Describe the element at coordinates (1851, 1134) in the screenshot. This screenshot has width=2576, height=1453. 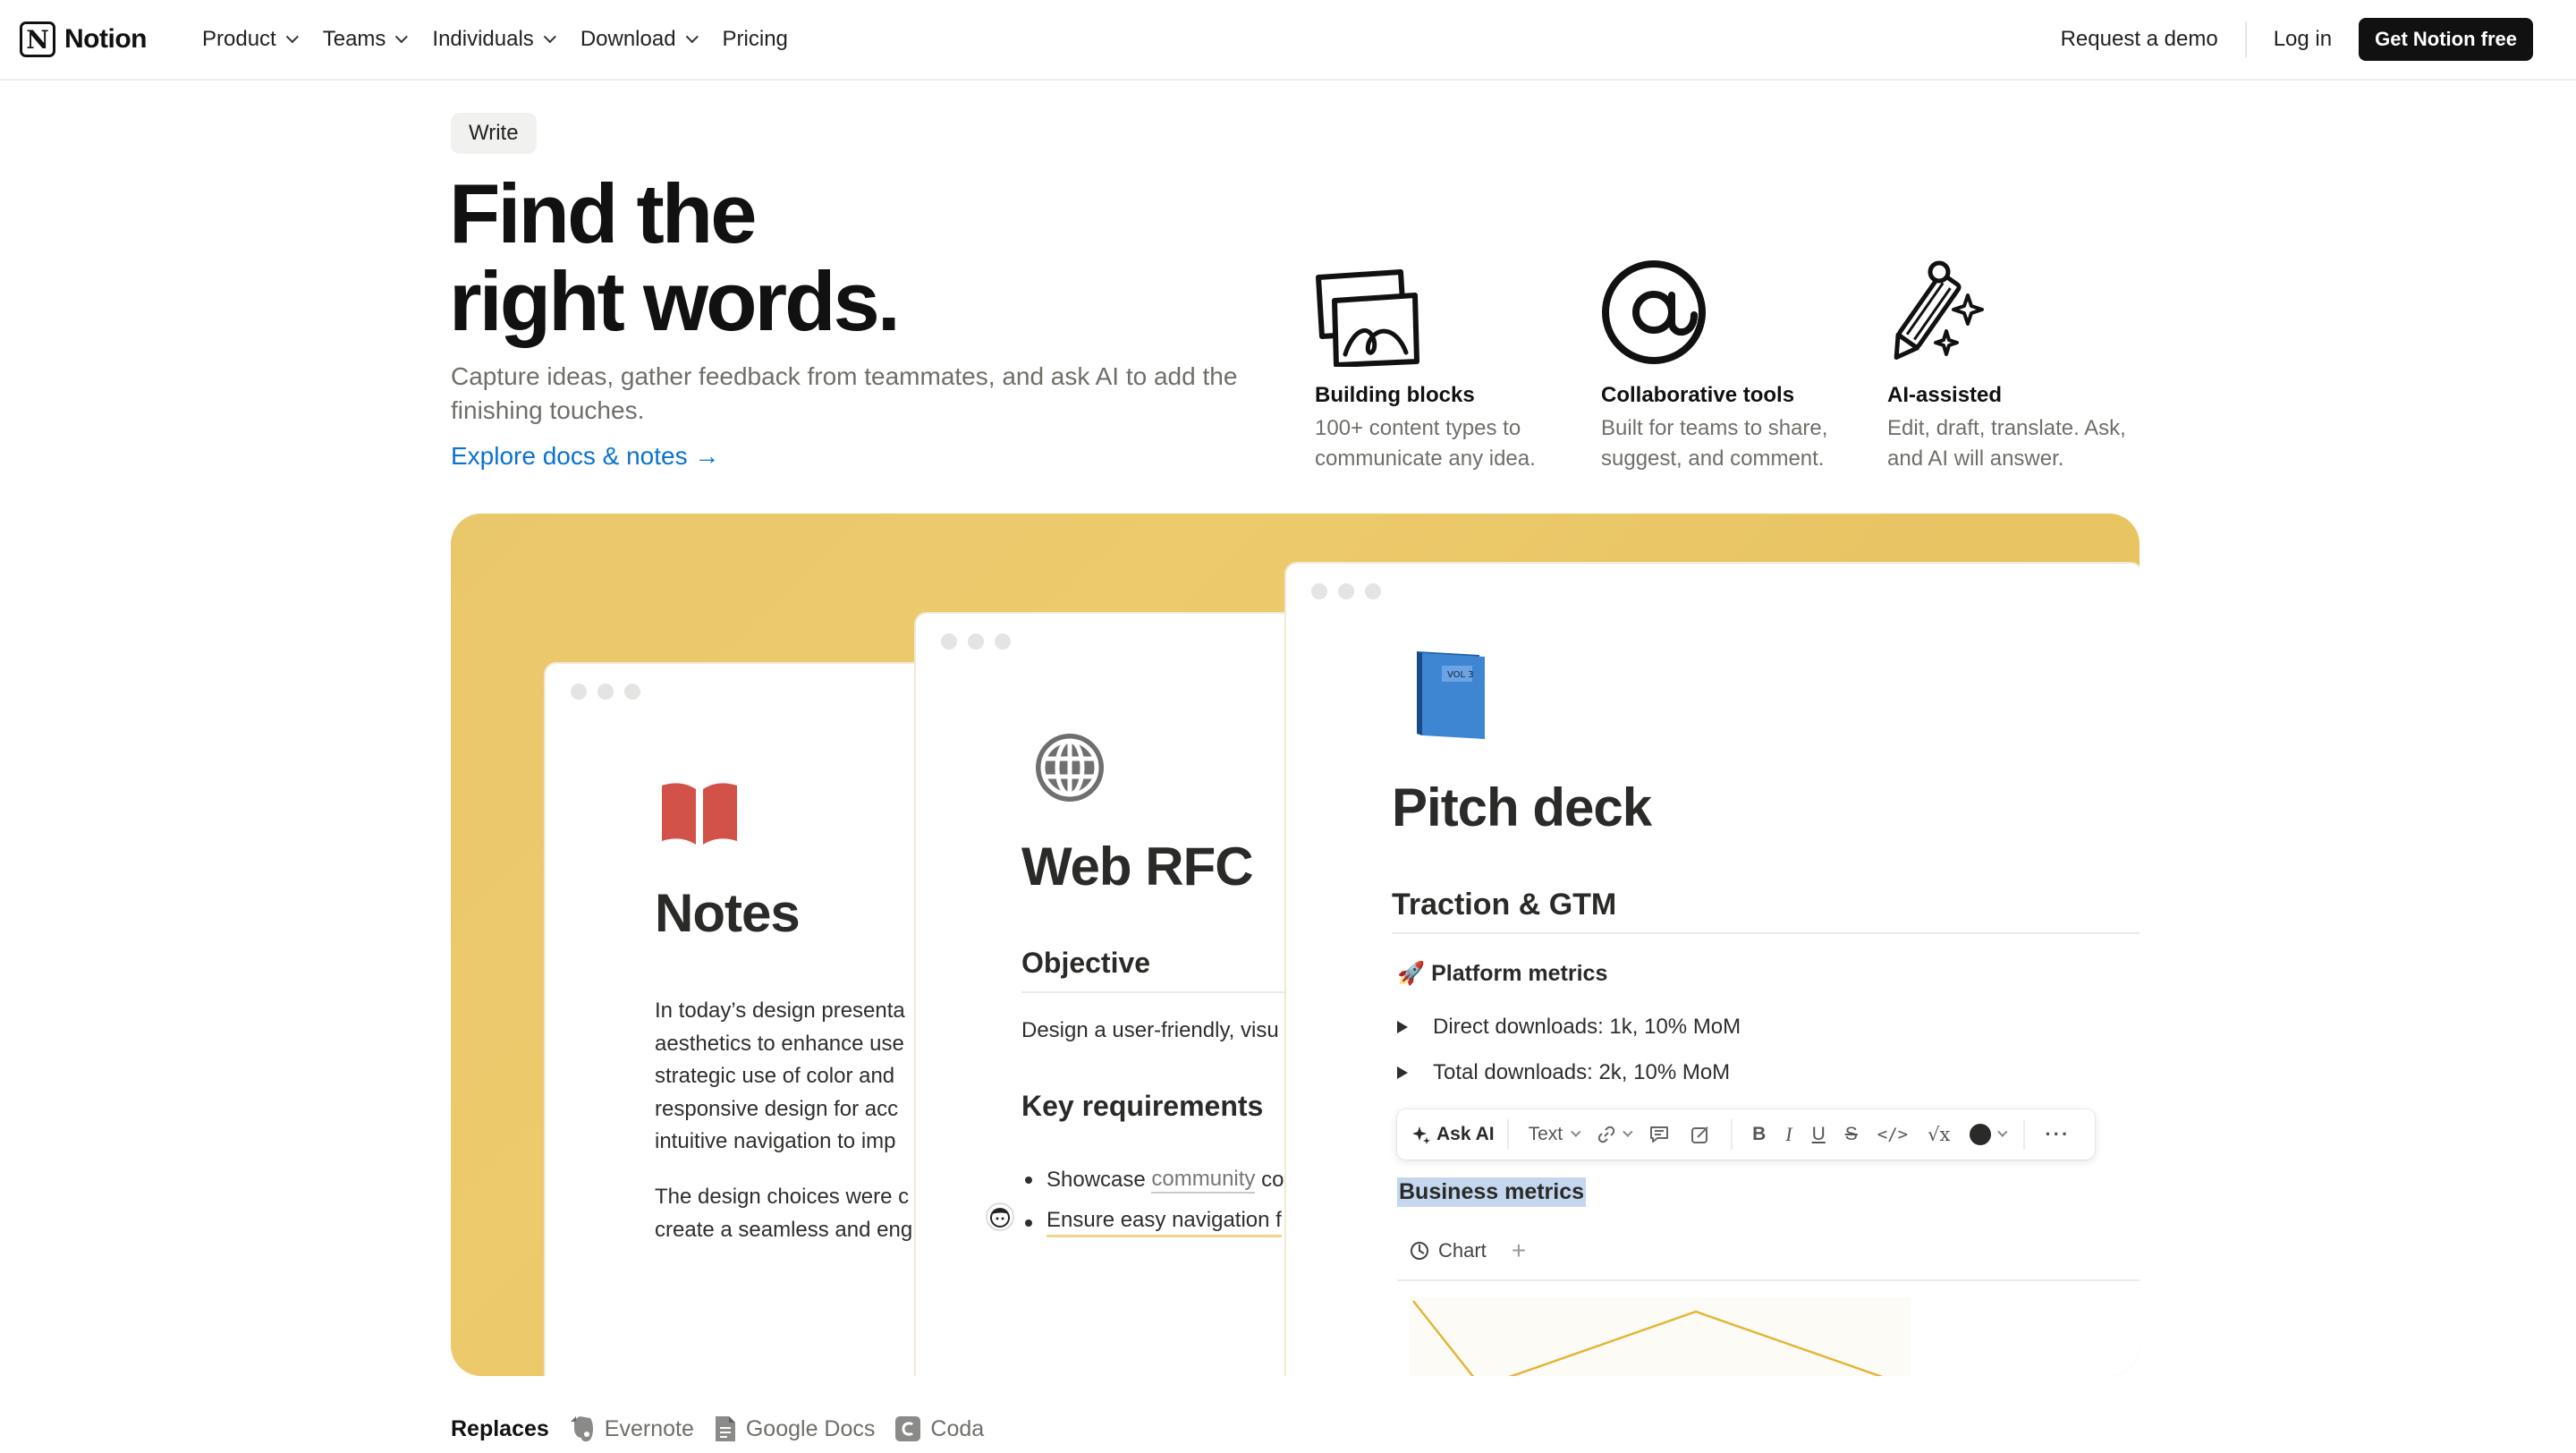
I see `strikethrough-icon: S` at that location.